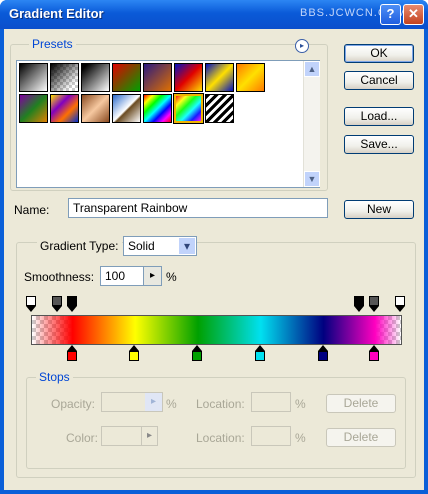 Image resolution: width=428 pixels, height=494 pixels. I want to click on chevron-down-icon: ▾, so click(187, 246).